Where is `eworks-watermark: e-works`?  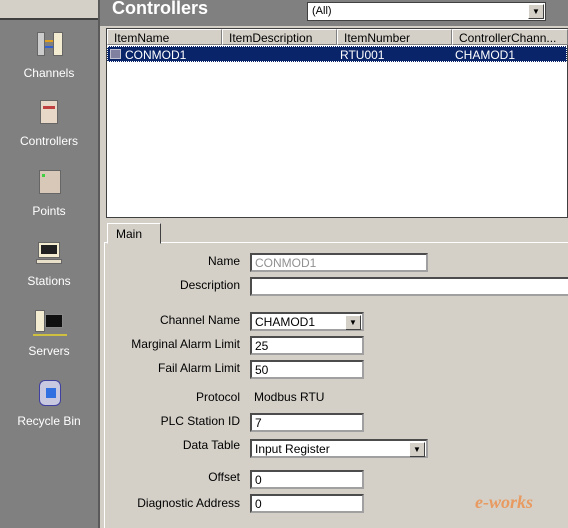
eworks-watermark: e-works is located at coordinates (504, 502).